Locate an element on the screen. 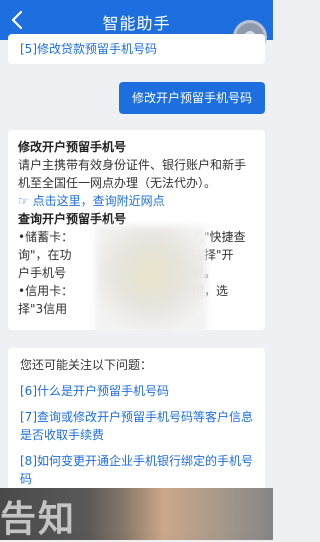 This screenshot has width=320, height=542. step-line-2: 询"，在功 is located at coordinates (45, 255).